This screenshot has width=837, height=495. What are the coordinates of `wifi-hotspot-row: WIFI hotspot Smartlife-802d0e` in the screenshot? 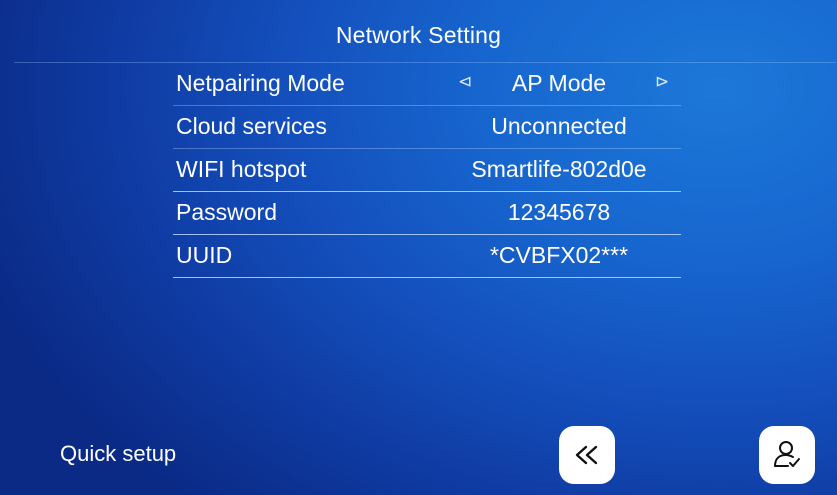 It's located at (427, 170).